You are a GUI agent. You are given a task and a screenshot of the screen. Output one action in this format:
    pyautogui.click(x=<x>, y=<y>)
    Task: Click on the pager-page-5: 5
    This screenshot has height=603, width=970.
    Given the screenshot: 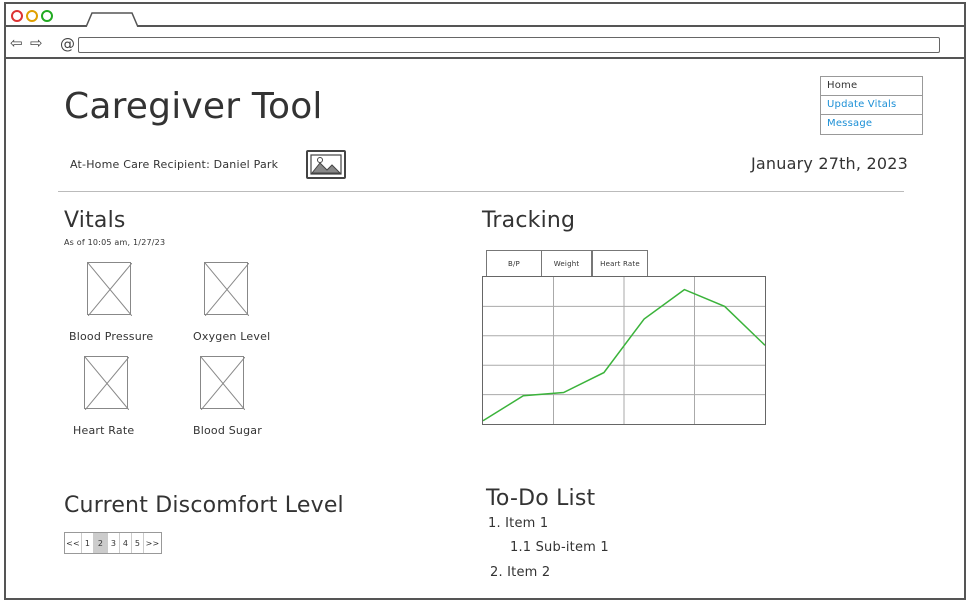 What is the action you would take?
    pyautogui.click(x=138, y=543)
    